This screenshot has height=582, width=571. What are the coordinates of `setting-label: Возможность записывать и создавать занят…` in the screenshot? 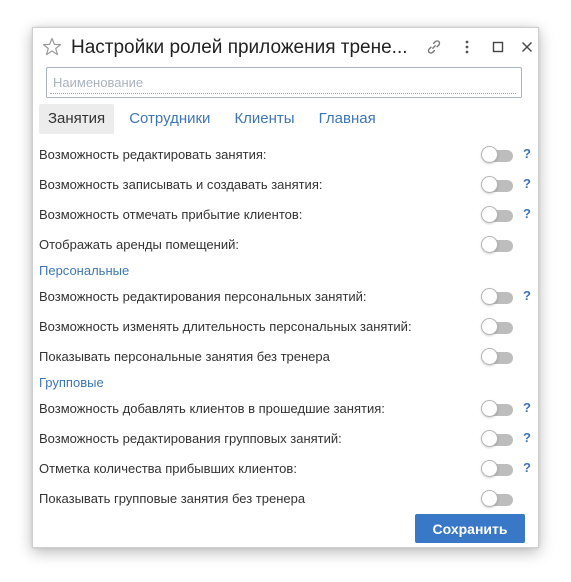 It's located at (181, 184).